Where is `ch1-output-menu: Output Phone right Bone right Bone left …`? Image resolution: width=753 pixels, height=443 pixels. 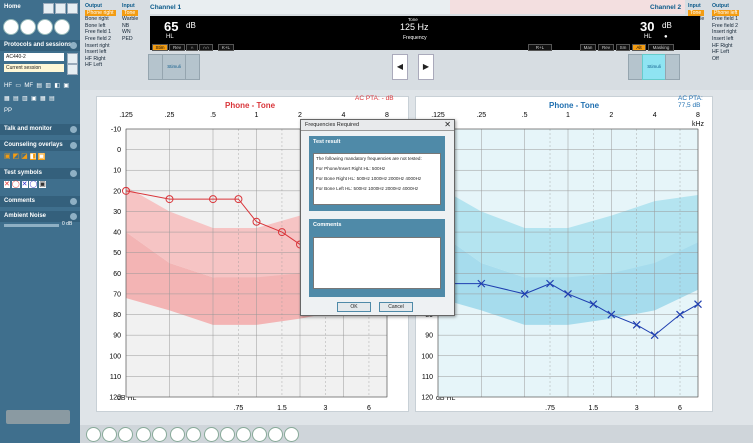 ch1-output-menu: Output Phone right Bone right Bone left … is located at coordinates (100, 36).